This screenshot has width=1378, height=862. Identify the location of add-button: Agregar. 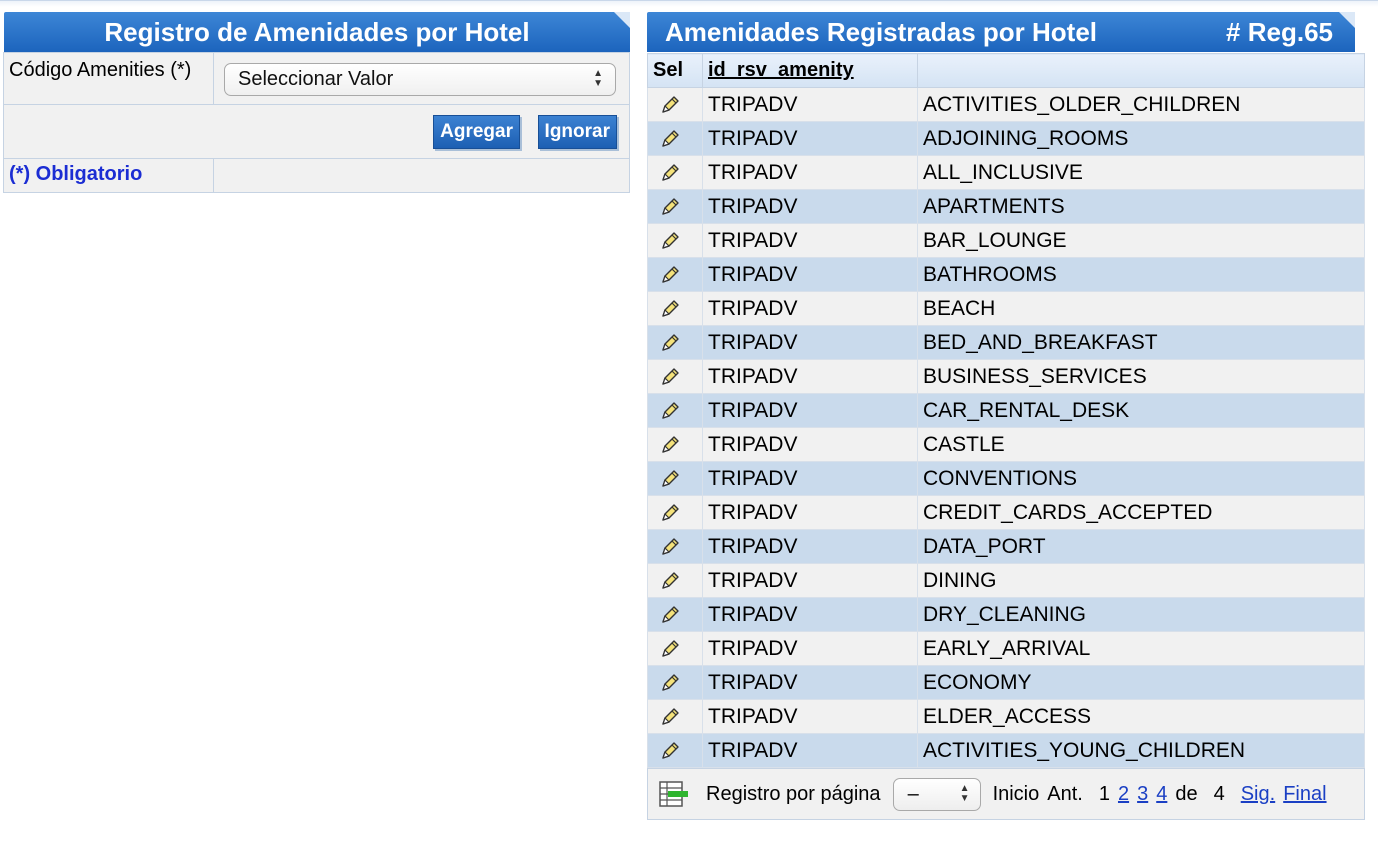
(476, 132).